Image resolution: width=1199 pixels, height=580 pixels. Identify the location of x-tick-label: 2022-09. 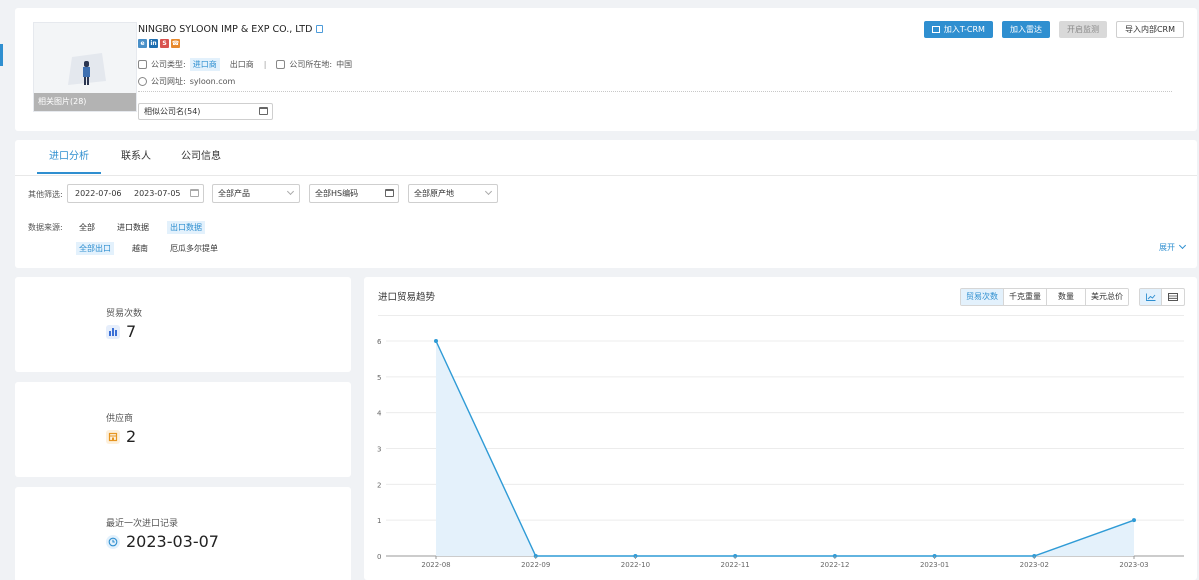
(535, 565).